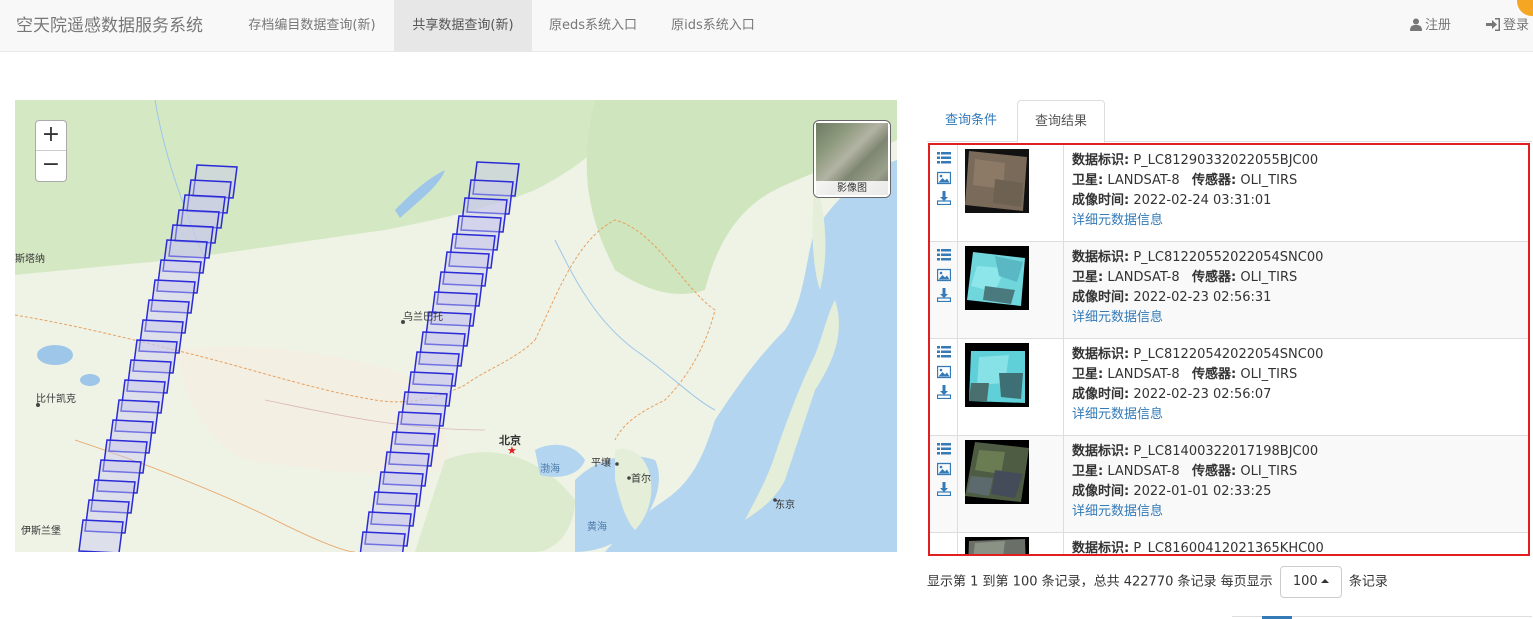 This screenshot has height=619, width=1533. I want to click on scene-info: 数据标识: P_LC81600412021365KHC00, so click(1297, 547).